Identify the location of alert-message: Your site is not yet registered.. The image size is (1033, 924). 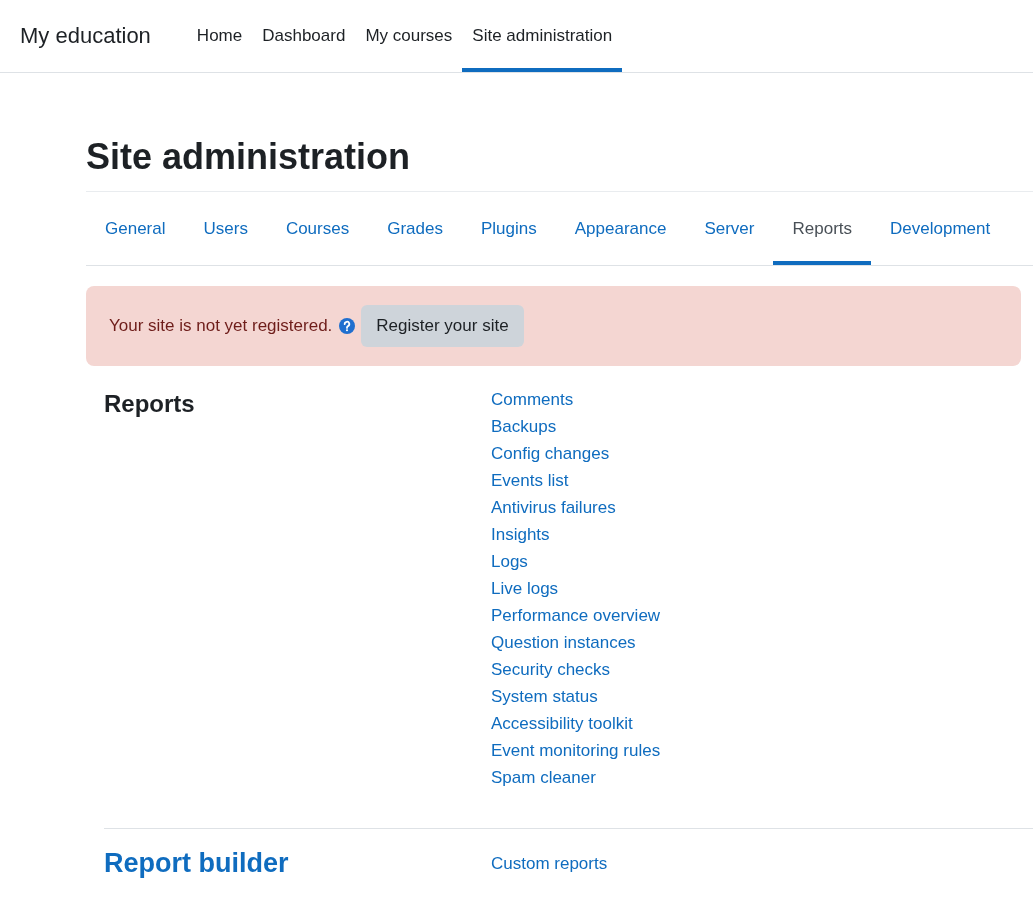
(221, 326).